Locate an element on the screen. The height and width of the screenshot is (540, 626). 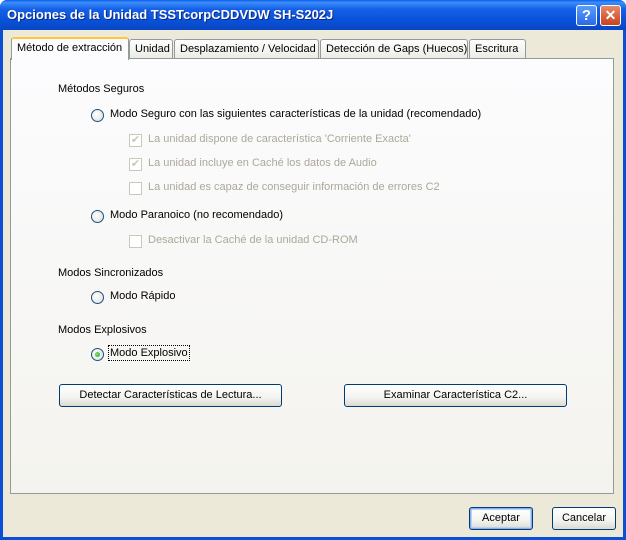
group-title-burst: Modos Explosivos is located at coordinates (102, 330).